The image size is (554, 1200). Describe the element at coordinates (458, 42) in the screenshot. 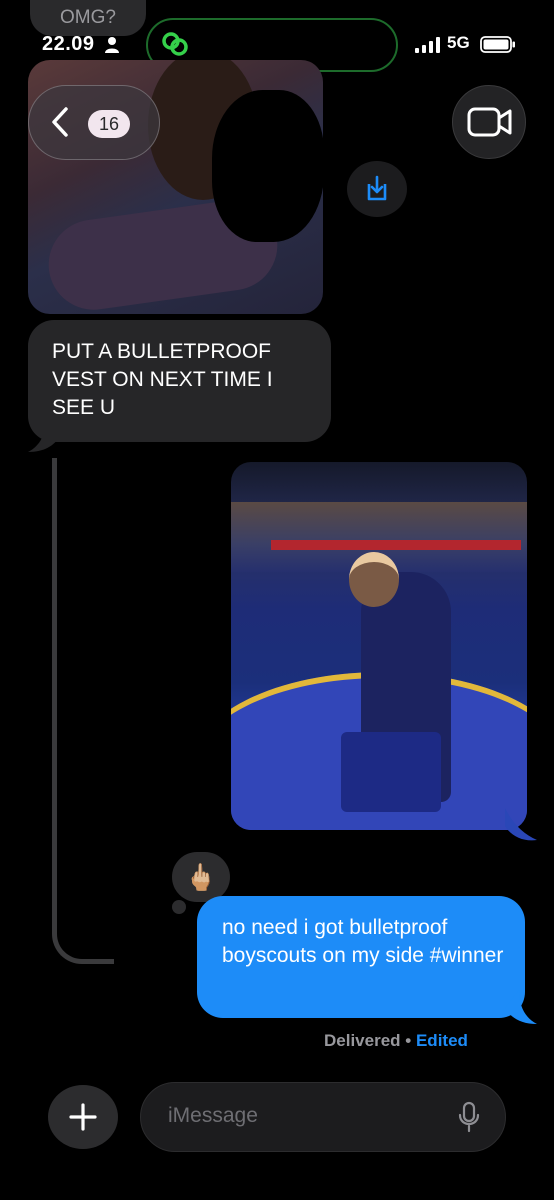

I see `network-label: 5G` at that location.